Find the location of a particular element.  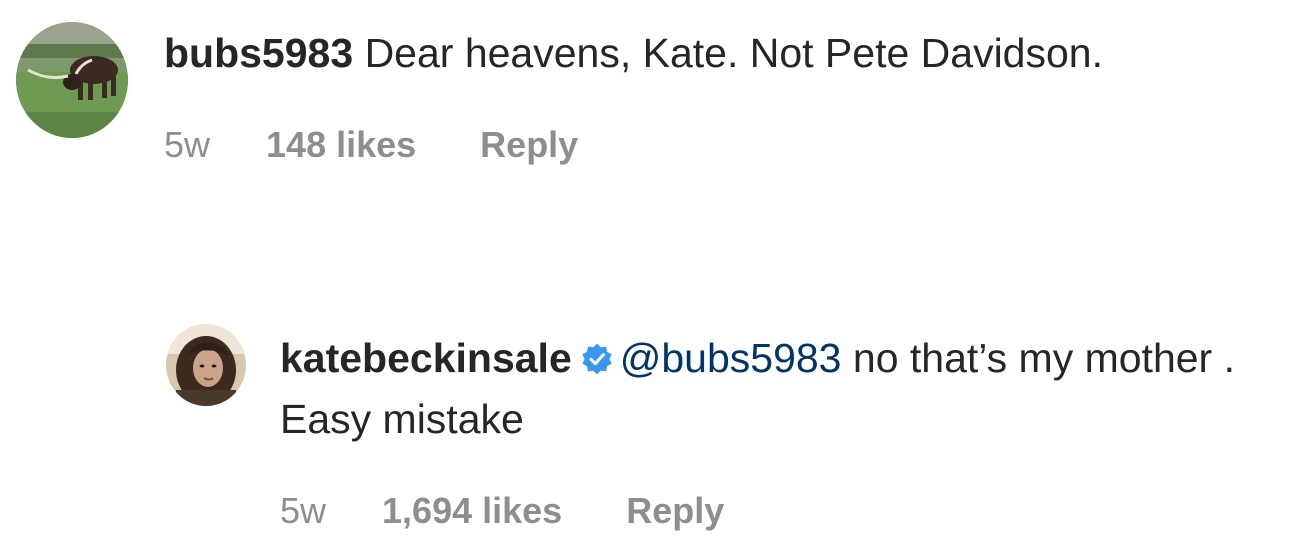

comment-username: katebeckinsale is located at coordinates (426, 358).